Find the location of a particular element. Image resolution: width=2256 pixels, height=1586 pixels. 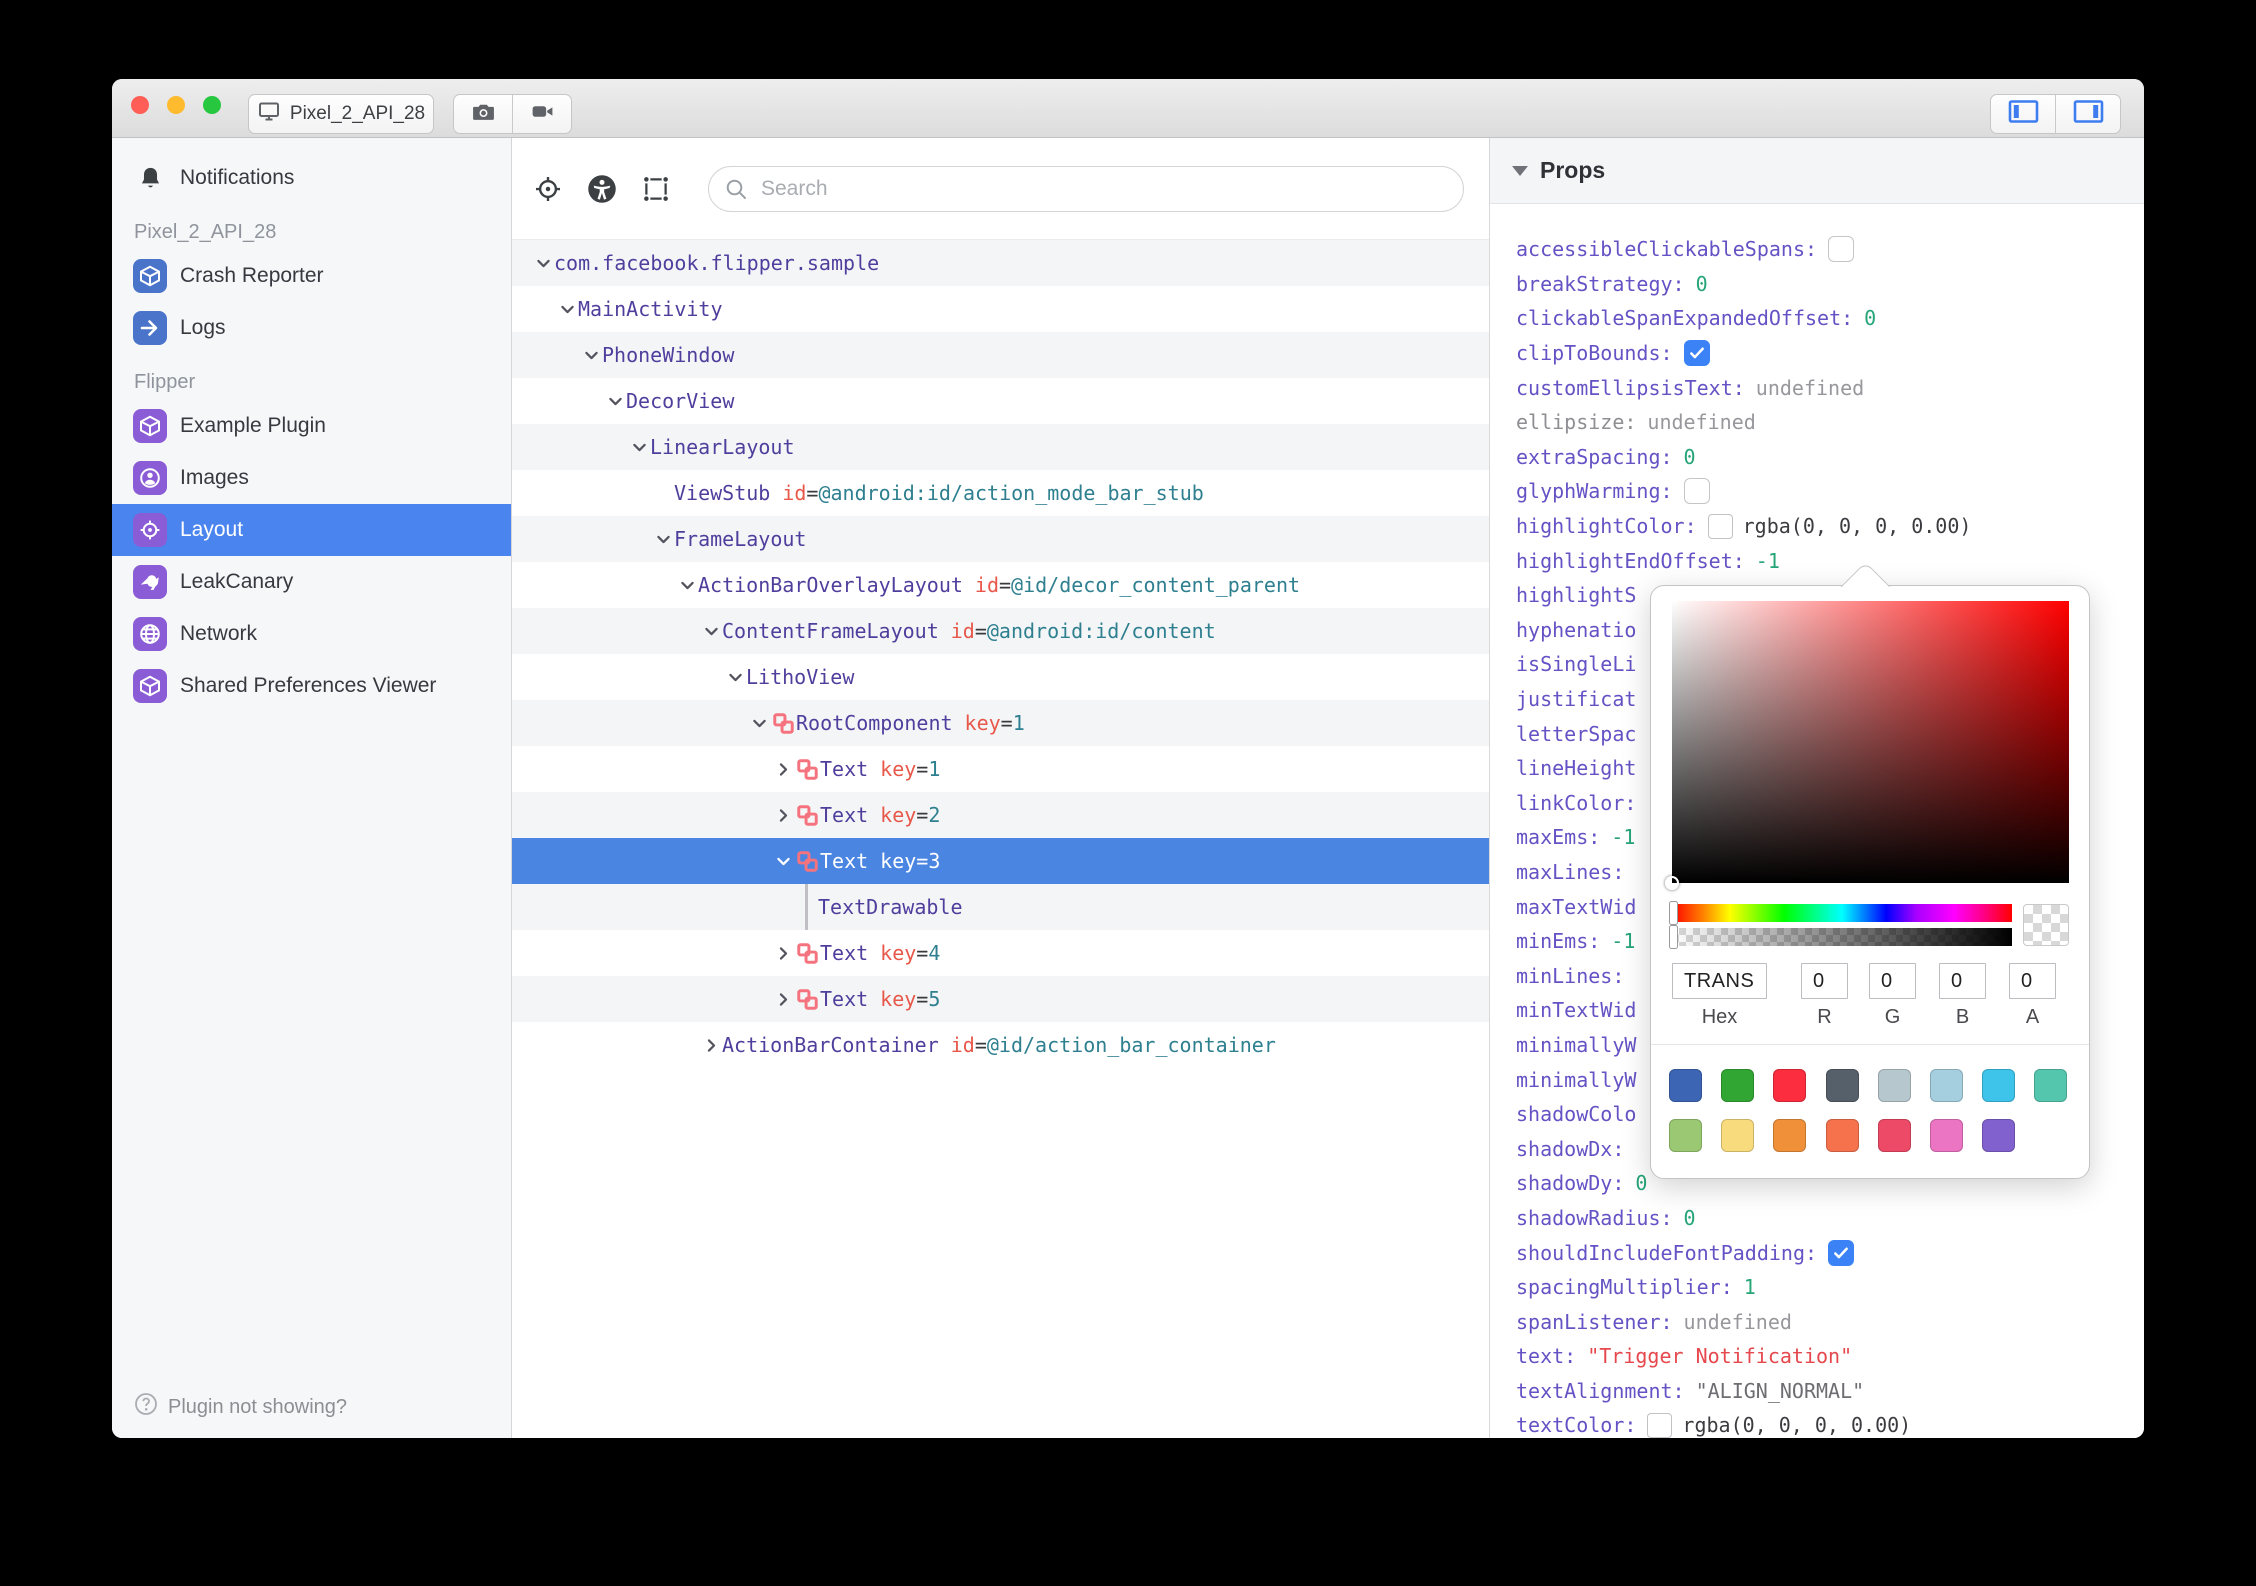

toggle-left-pane-button is located at coordinates (2023, 114).